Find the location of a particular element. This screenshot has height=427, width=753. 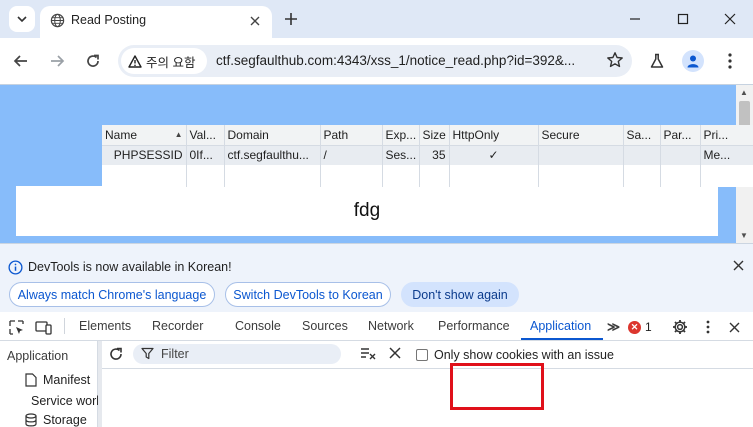

cookie-size-cell: 35 is located at coordinates (434, 155).